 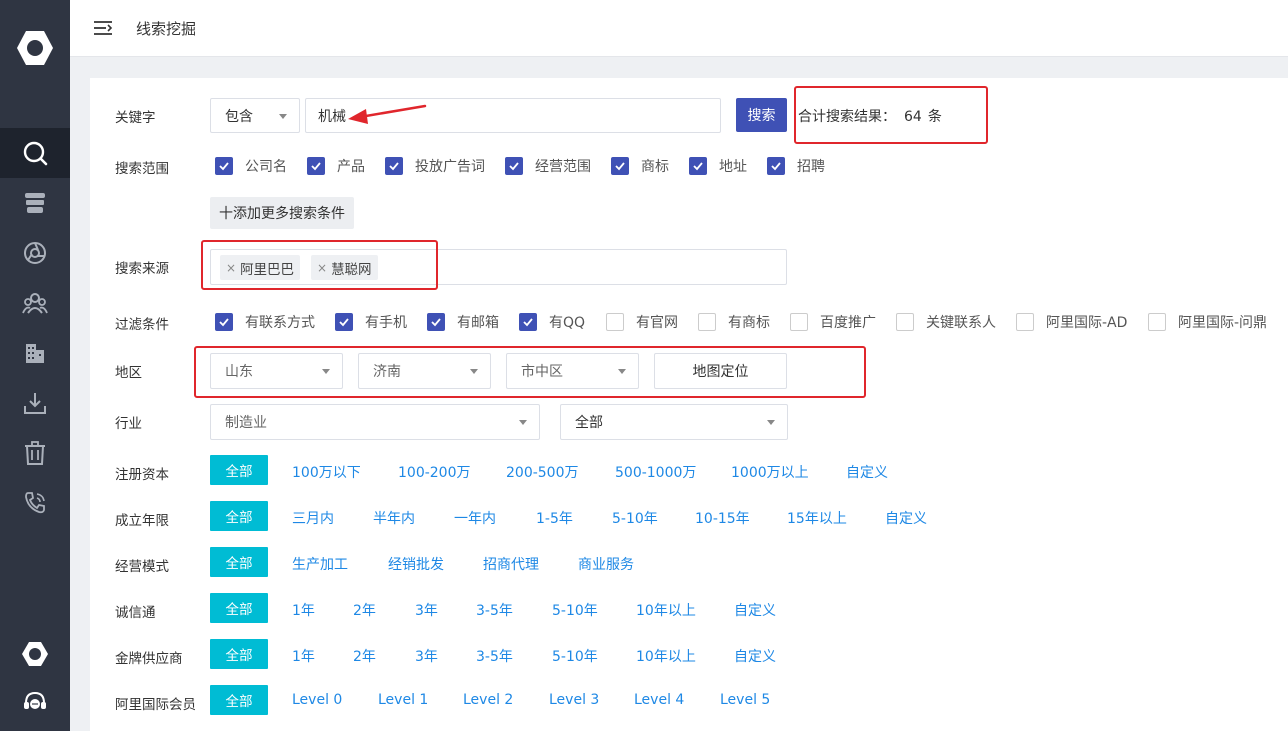 What do you see at coordinates (375, 422) in the screenshot?
I see `industry-primary-select: 制造业` at bounding box center [375, 422].